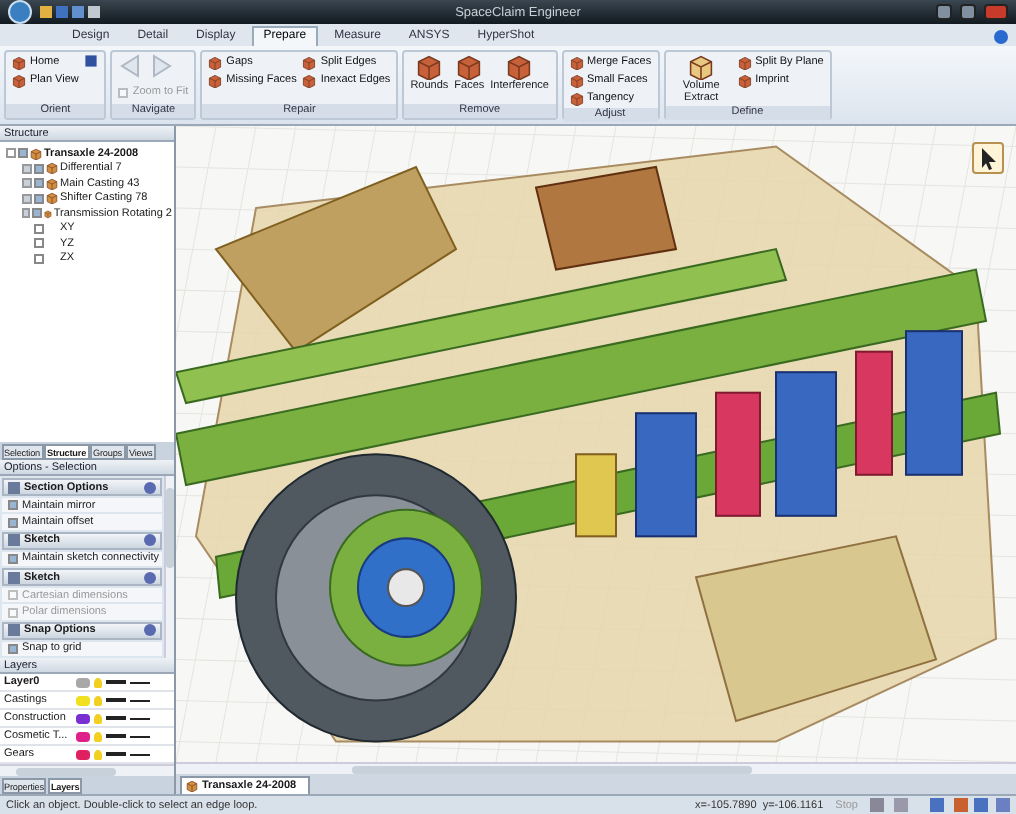 The height and width of the screenshot is (814, 1016). I want to click on maximize-button, so click(968, 12).